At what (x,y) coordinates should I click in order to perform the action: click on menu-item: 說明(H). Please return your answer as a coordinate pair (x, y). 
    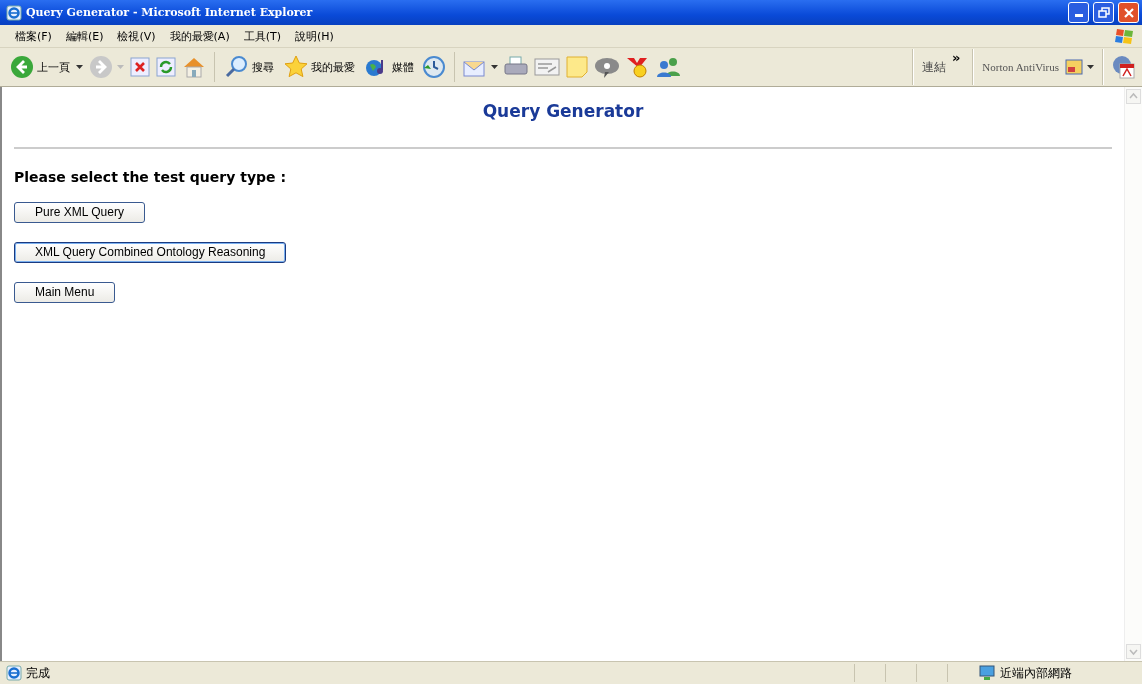
    Looking at the image, I should click on (314, 36).